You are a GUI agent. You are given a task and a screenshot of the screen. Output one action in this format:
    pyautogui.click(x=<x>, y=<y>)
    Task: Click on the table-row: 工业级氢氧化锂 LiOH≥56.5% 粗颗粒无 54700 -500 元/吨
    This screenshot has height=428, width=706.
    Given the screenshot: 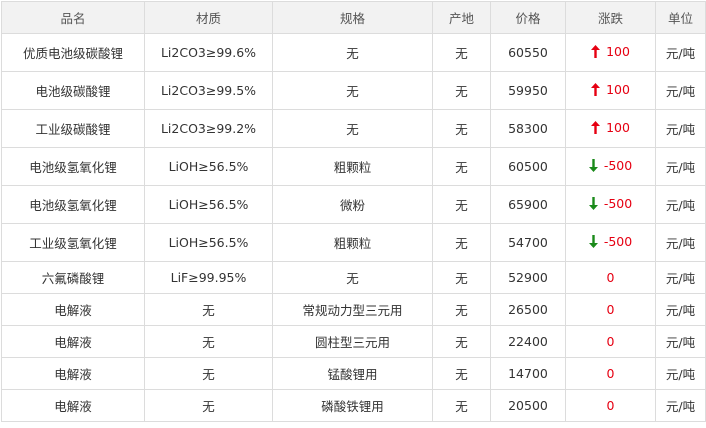 What is the action you would take?
    pyautogui.click(x=353, y=242)
    